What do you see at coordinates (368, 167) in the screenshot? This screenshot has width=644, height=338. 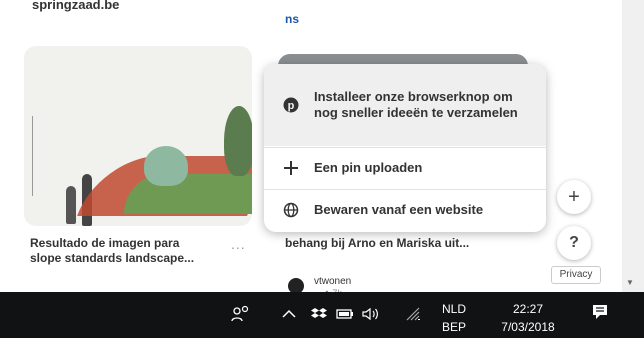 I see `popup-item-label: Een pin uploaden` at bounding box center [368, 167].